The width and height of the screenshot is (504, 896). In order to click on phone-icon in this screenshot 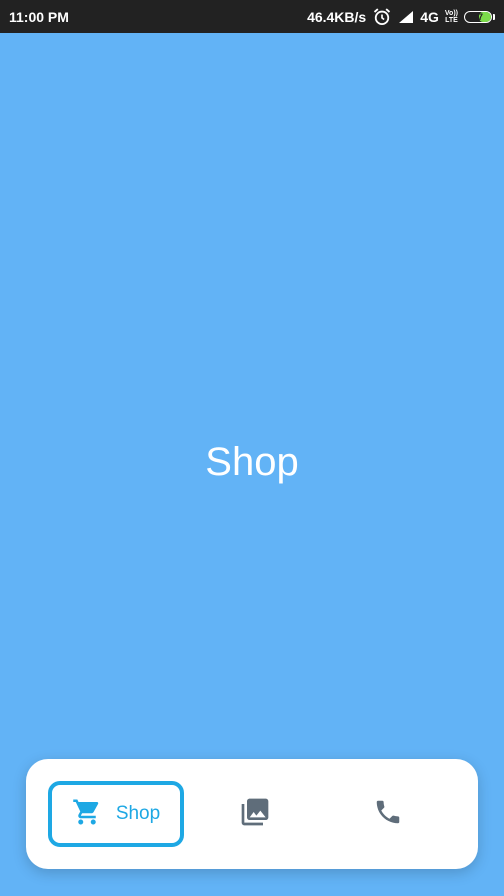, I will do `click(388, 814)`.